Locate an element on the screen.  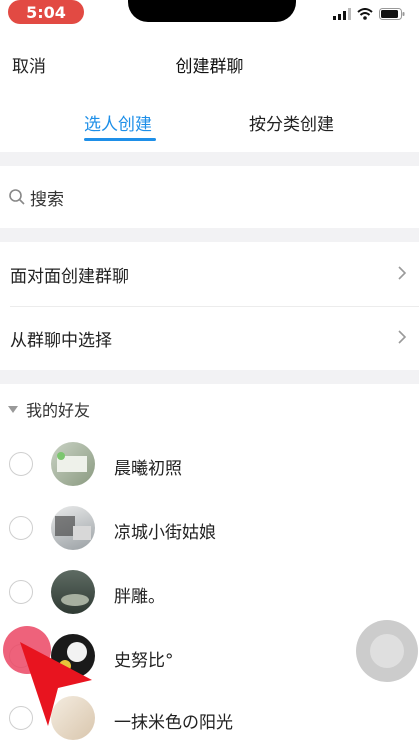
friend-name: 一抹米色の阳光 is located at coordinates (173, 723).